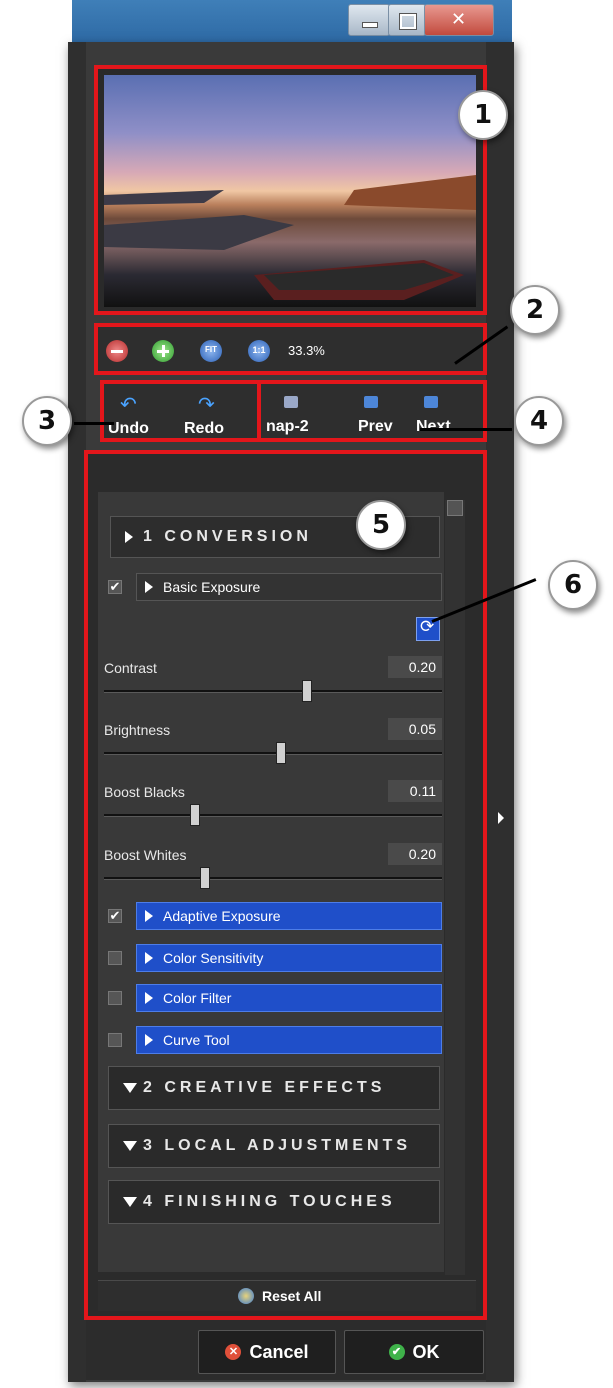 The height and width of the screenshot is (1388, 613). What do you see at coordinates (573, 585) in the screenshot?
I see `callout-6: 6` at bounding box center [573, 585].